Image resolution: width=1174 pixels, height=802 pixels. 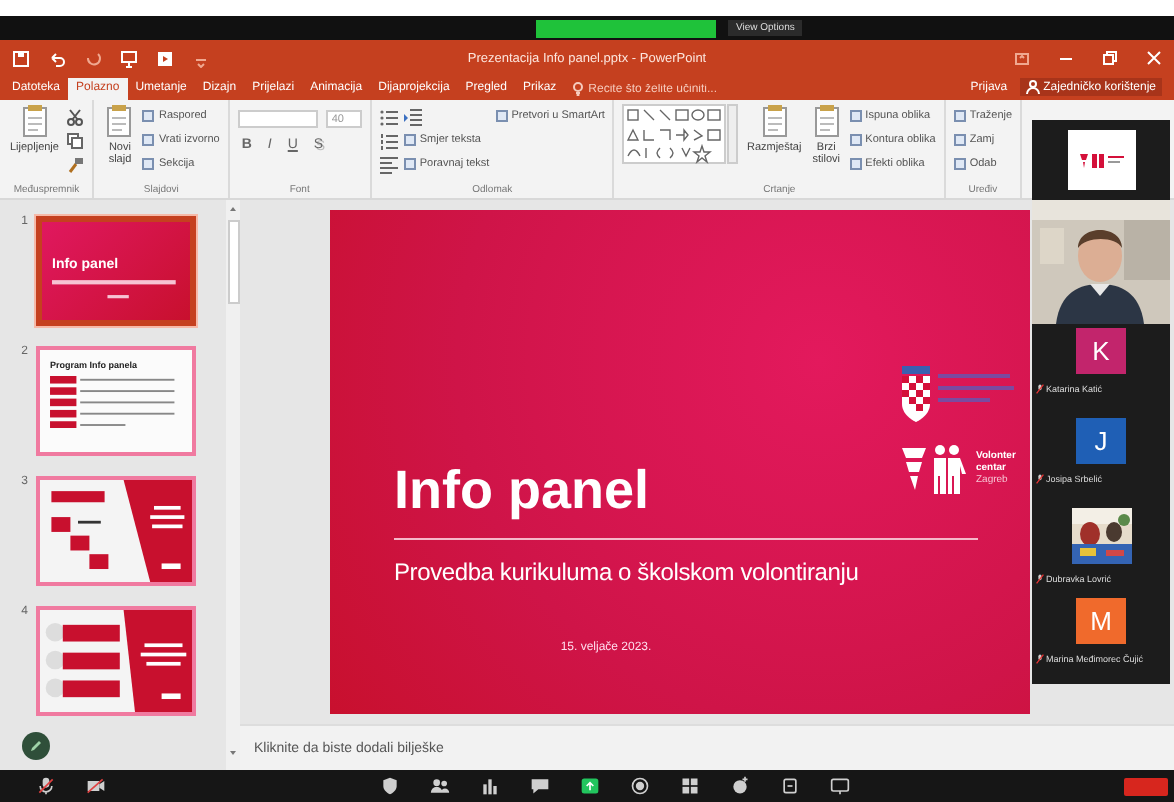 I want to click on shared-screen-thumbnail, so click(x=1101, y=160).